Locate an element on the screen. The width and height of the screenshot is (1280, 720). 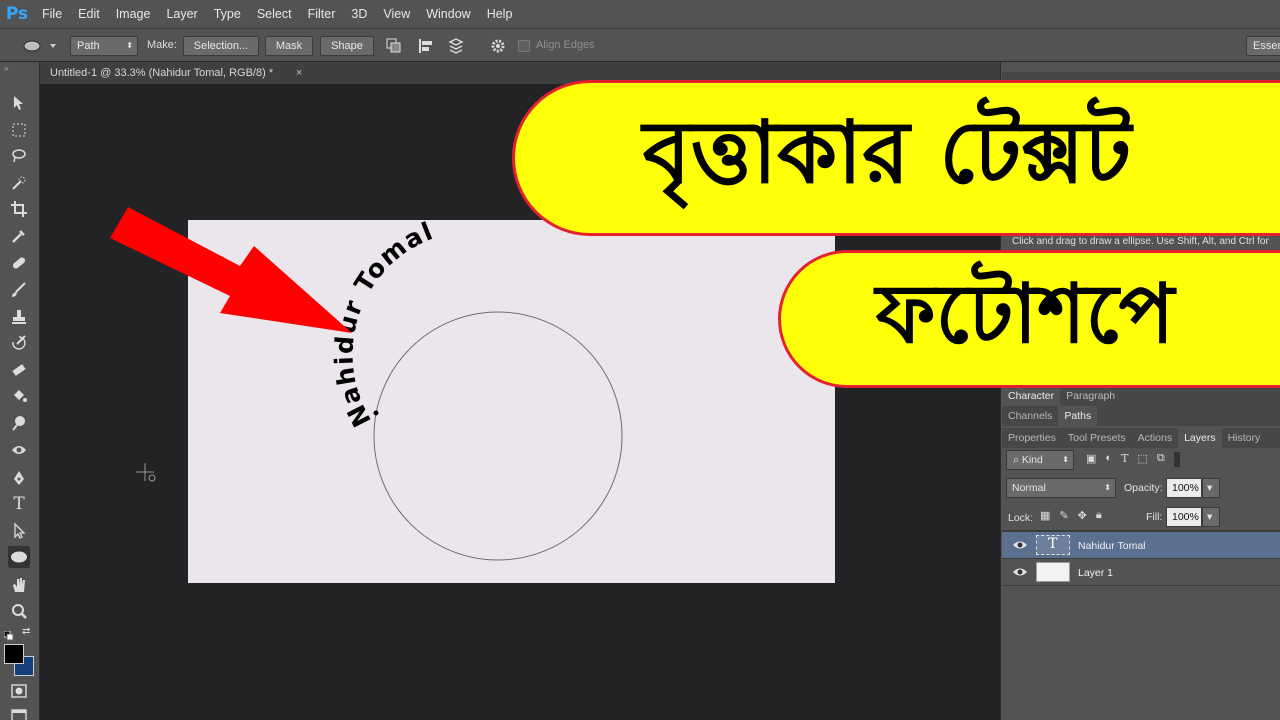
foreground-color-swatch is located at coordinates (14, 654).